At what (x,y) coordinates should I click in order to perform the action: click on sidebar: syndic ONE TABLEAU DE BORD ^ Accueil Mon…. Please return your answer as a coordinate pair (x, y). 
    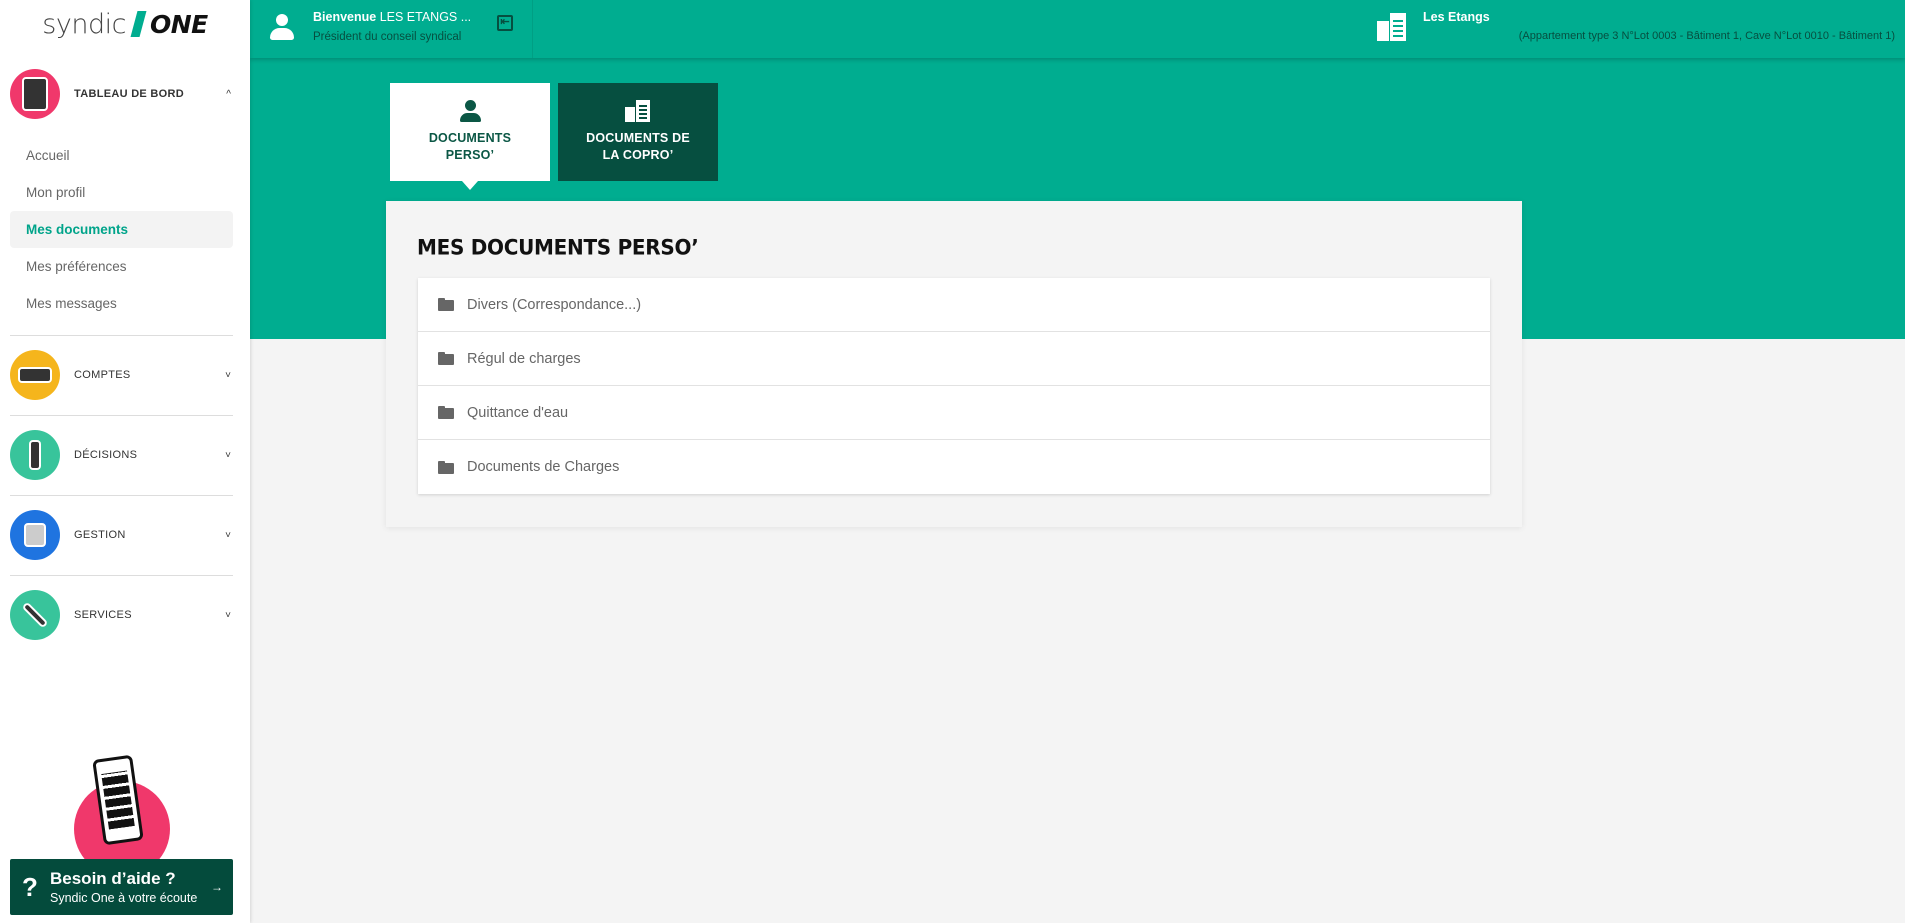
    Looking at the image, I should click on (125, 461).